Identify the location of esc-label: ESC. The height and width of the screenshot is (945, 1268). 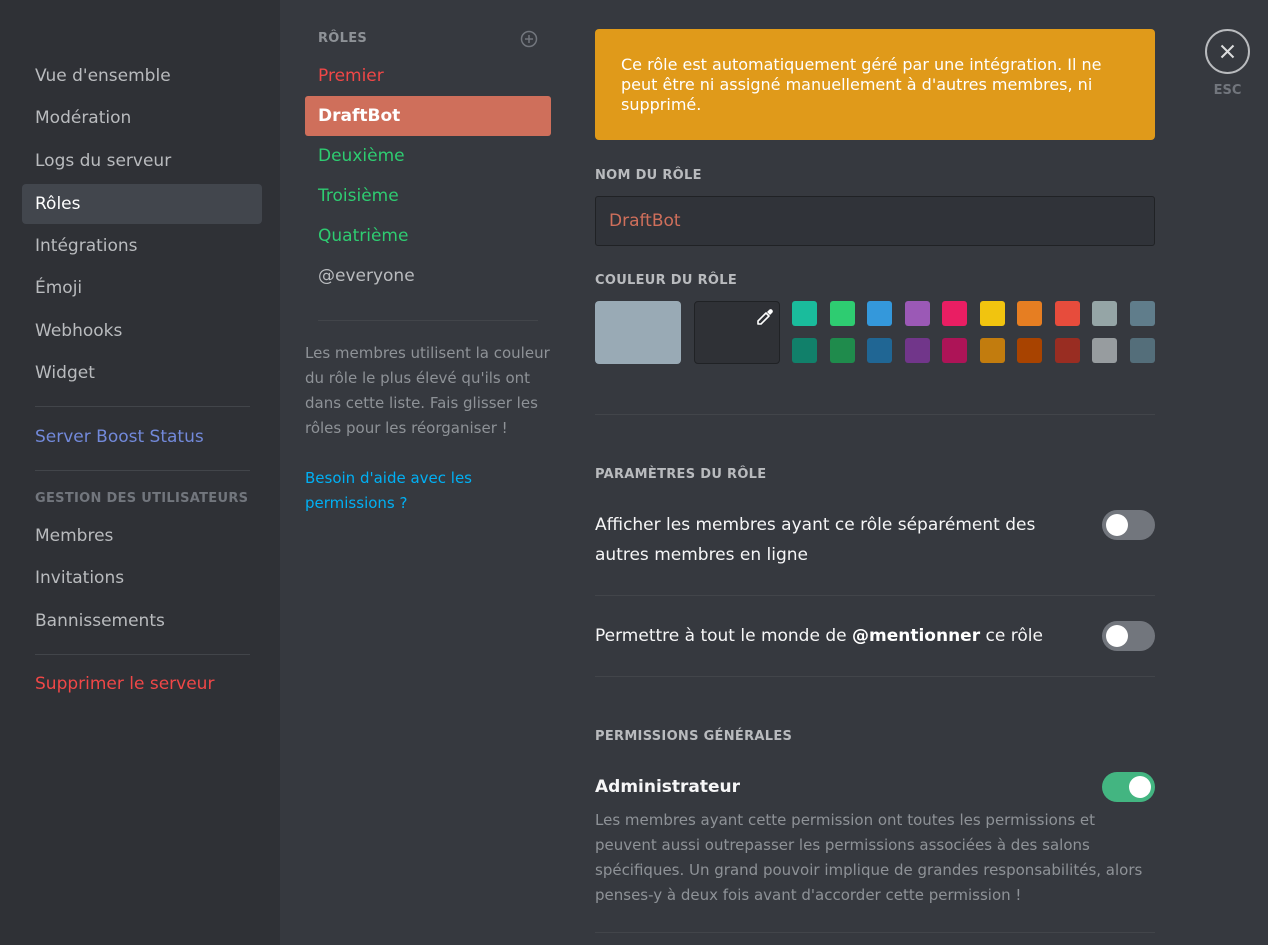
(1227, 90).